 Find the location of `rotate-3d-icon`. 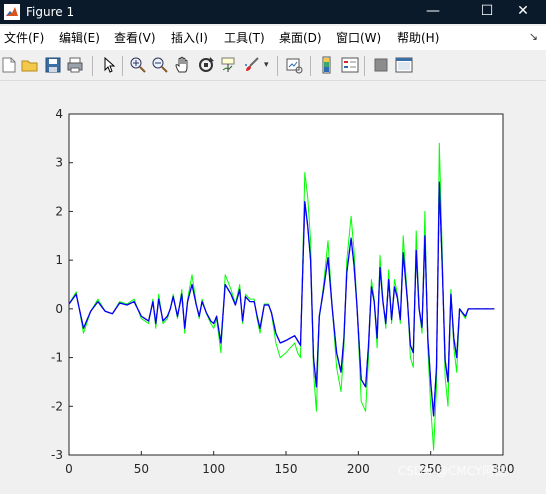

rotate-3d-icon is located at coordinates (206, 65).